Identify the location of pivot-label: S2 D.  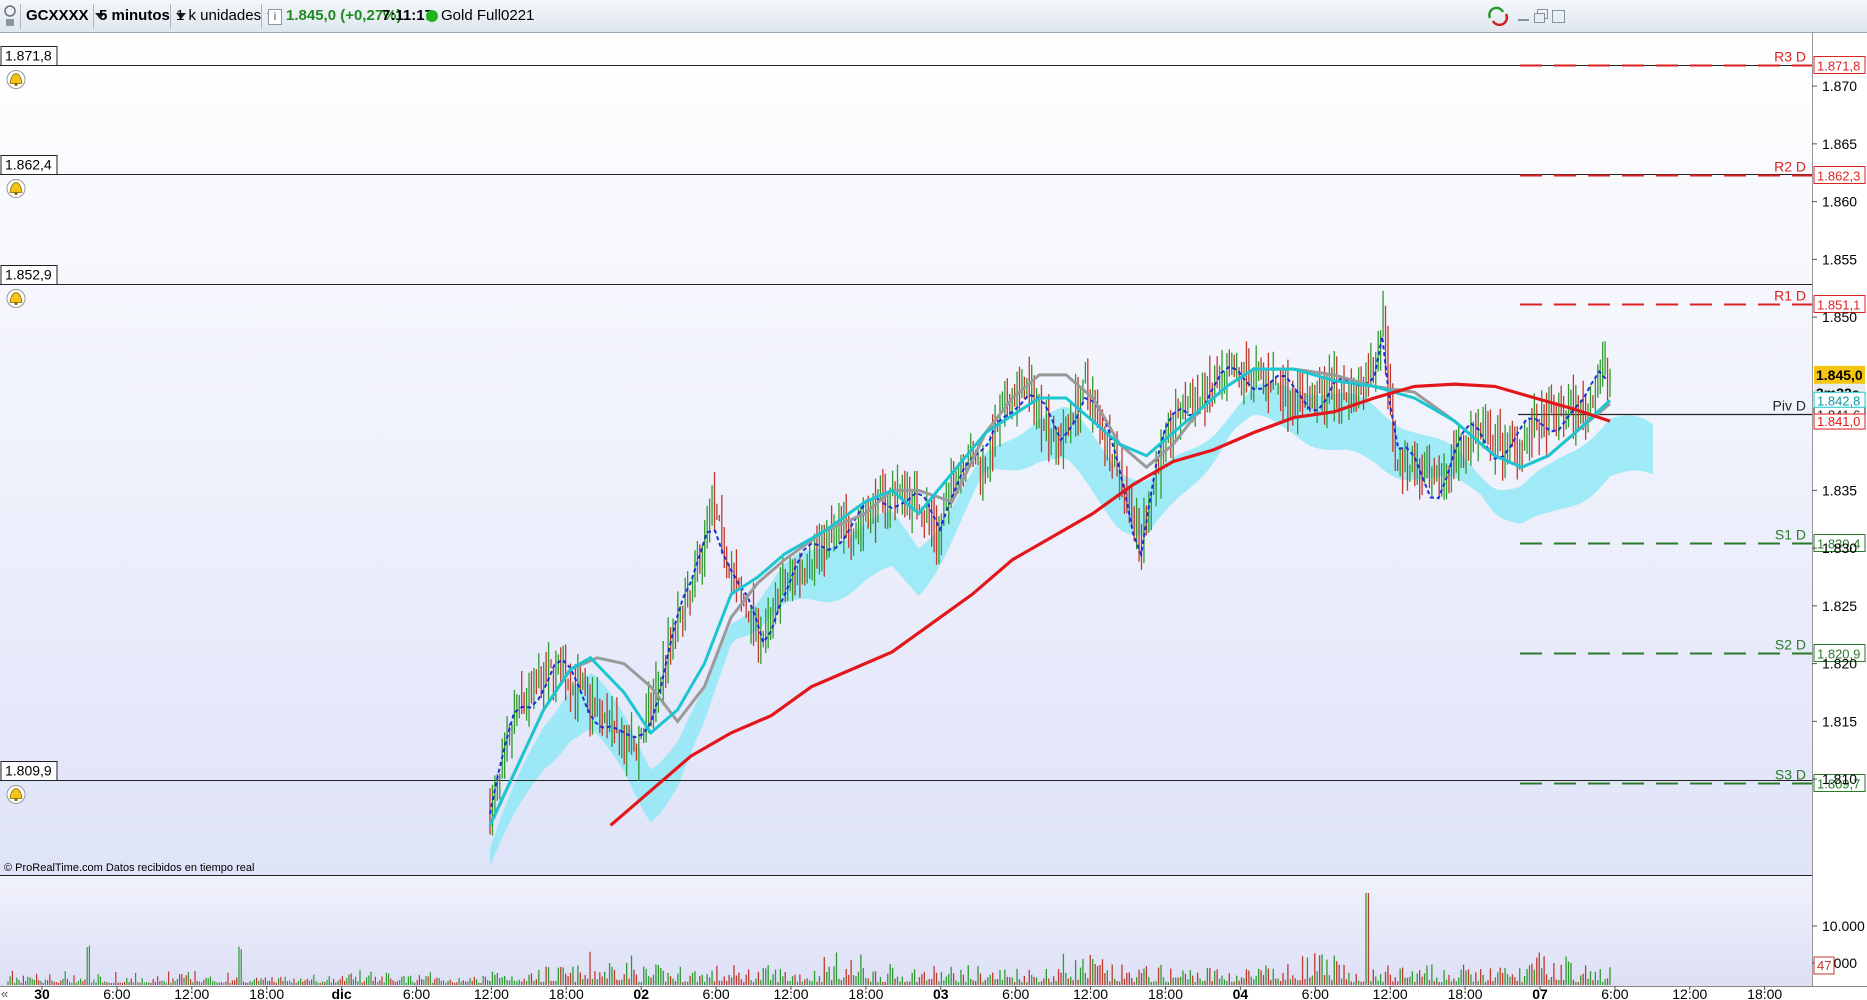
(1790, 645).